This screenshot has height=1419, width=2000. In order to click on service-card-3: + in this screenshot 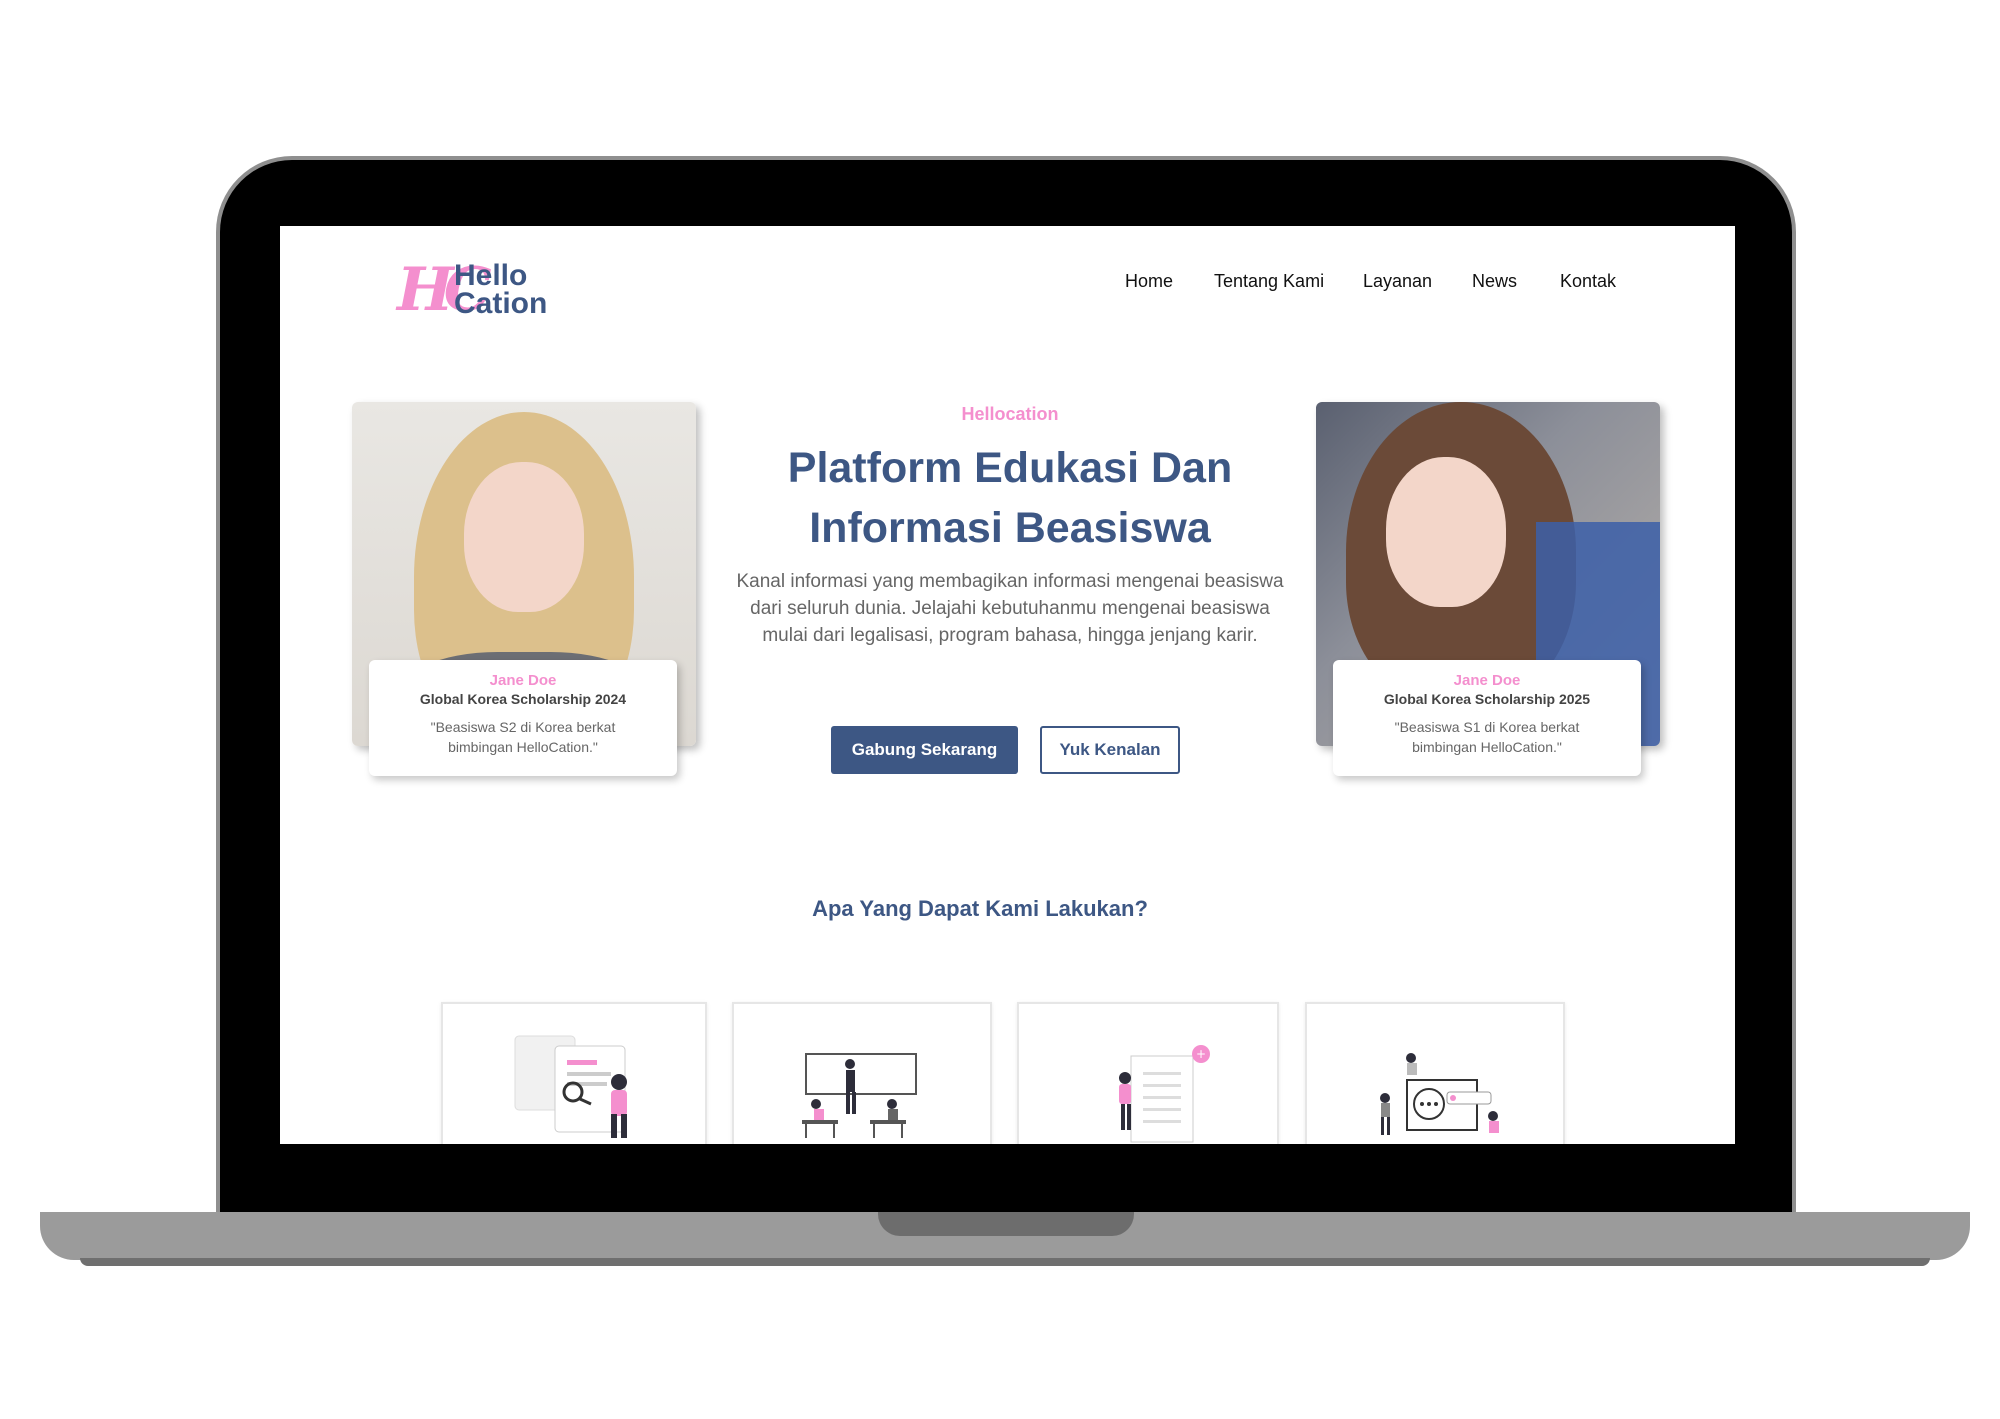, I will do `click(1148, 1073)`.